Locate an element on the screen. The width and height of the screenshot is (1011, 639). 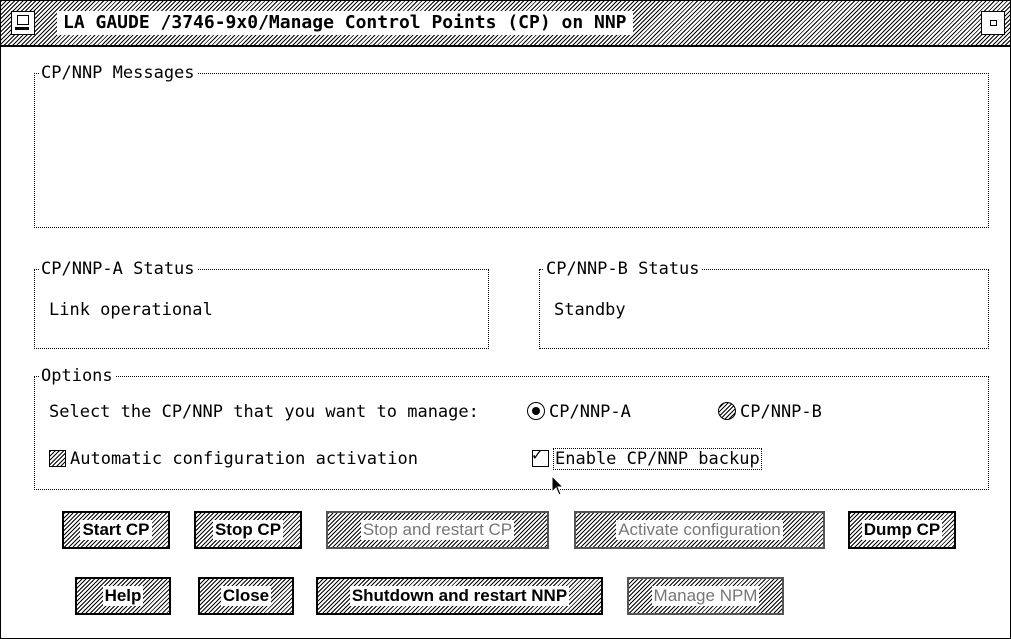
stop-cp-button: Stop CP is located at coordinates (248, 530).